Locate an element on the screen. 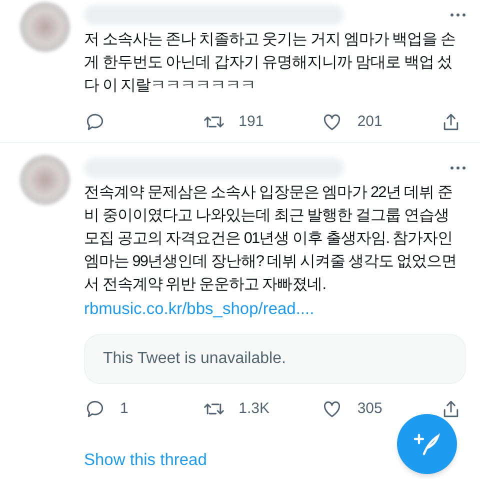 This screenshot has height=479, width=480. tweet-text: 저 소속사는 존나 치졸하고 웃기는 거지 엠마가 백업을 손게 한두번도 아닌데 갑자기 유명해지니까 맘대로 백업 섰다 이 지랄ㅋㅋㅋㅋㅋㅋㅋ is located at coordinates (270, 63).